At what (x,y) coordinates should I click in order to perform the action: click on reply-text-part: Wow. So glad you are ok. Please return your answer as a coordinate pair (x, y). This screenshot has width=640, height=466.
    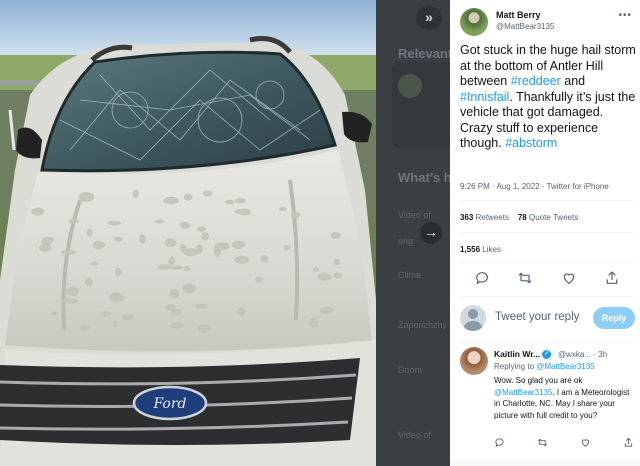
    Looking at the image, I should click on (538, 380).